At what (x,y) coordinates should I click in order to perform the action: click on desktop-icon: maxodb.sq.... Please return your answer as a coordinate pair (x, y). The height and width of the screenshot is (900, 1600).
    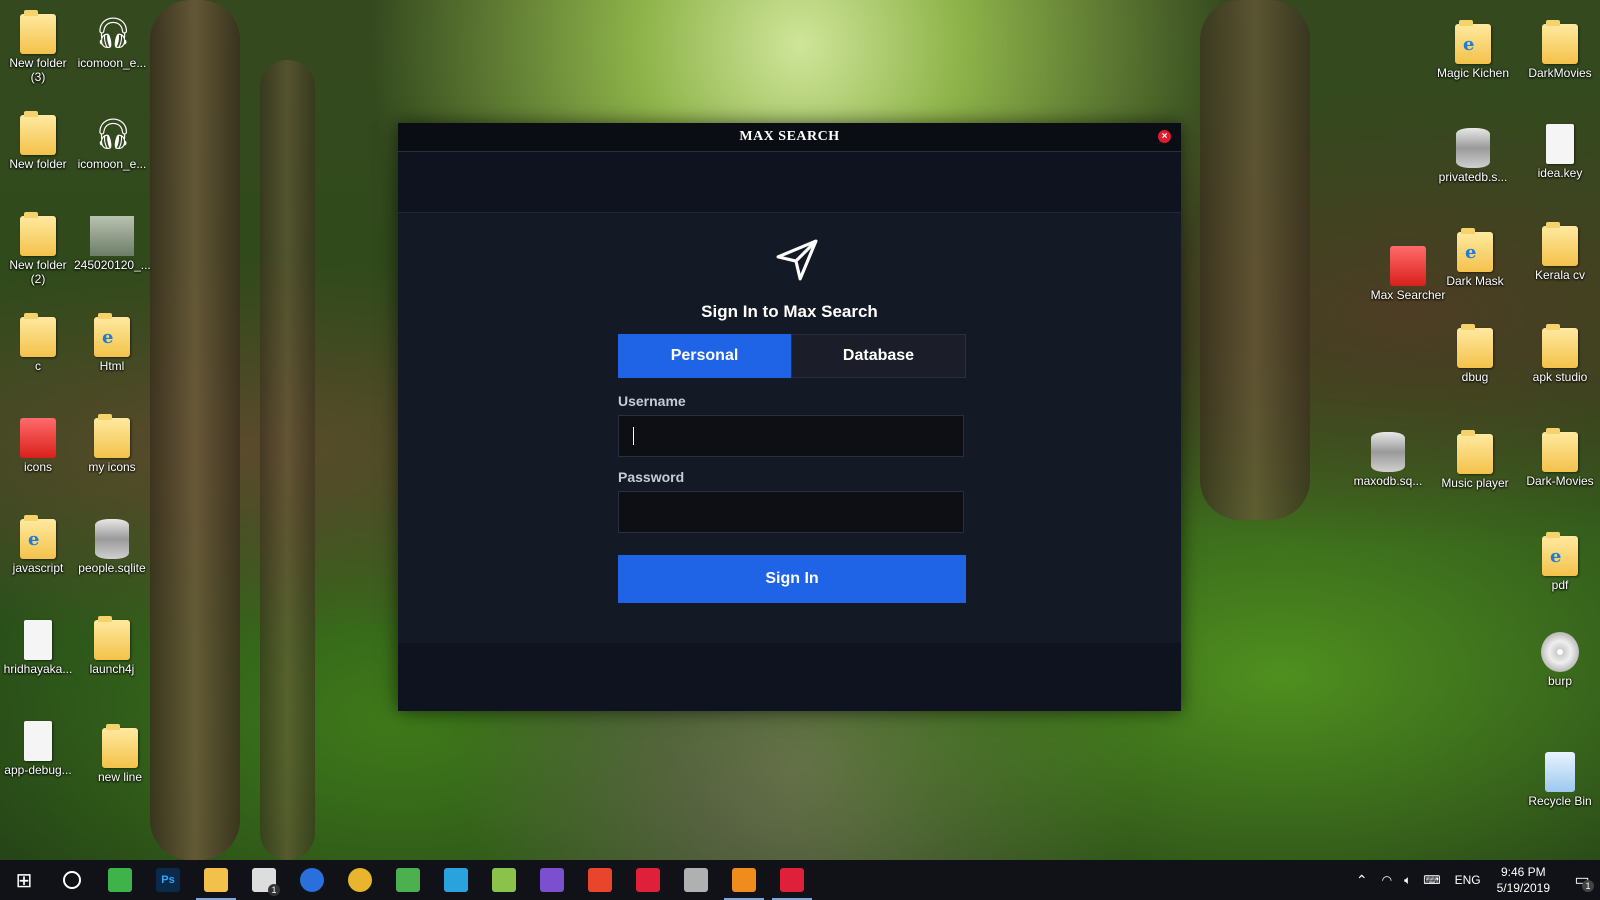
    Looking at the image, I should click on (1388, 460).